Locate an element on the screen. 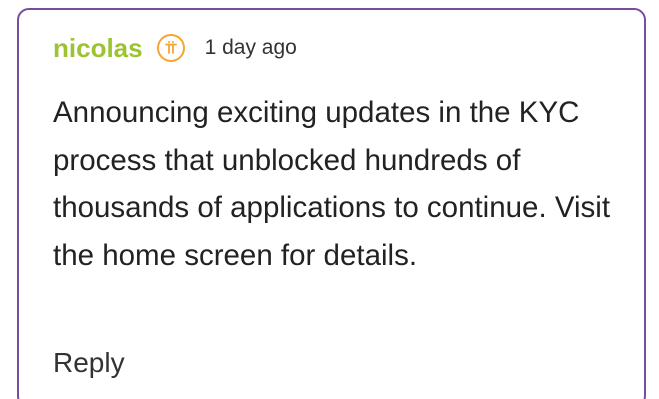  reply-button: Reply is located at coordinates (89, 363).